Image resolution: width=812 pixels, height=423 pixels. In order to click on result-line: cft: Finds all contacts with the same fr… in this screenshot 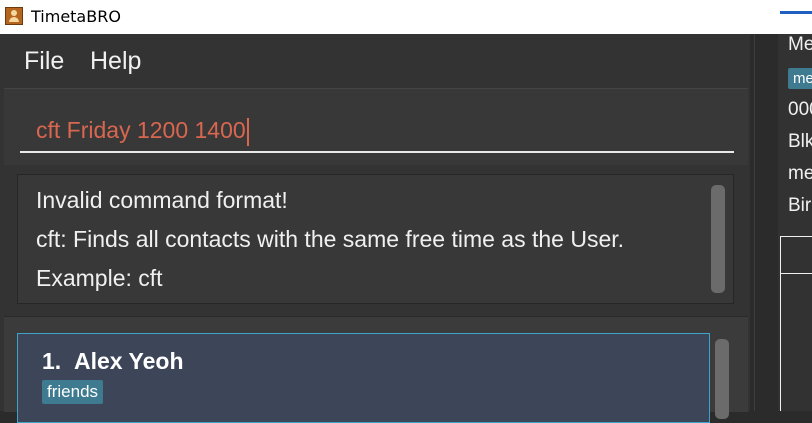, I will do `click(330, 239)`.